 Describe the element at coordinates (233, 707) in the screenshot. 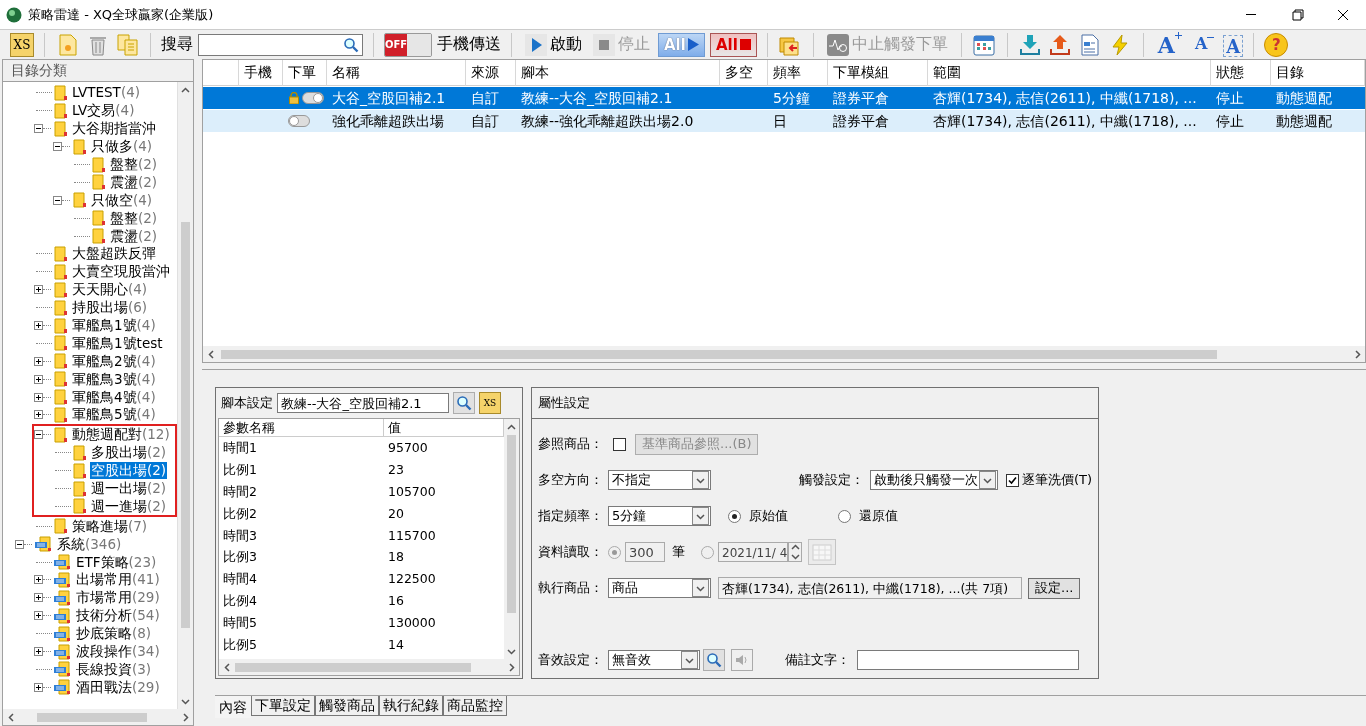

I see `tab: 內容` at that location.